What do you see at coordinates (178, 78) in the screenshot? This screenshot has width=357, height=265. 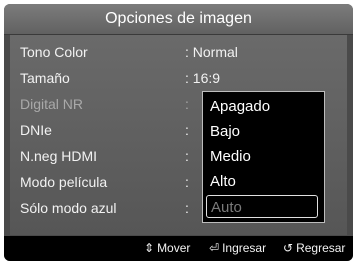 I see `setting-size: Tamaño : 16:9` at bounding box center [178, 78].